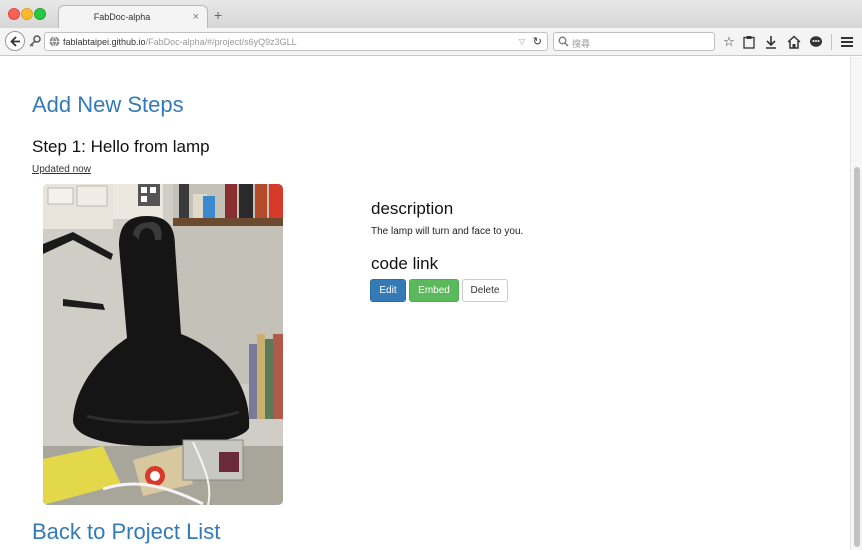  What do you see at coordinates (857, 357) in the screenshot?
I see `scrollbar-thumb` at bounding box center [857, 357].